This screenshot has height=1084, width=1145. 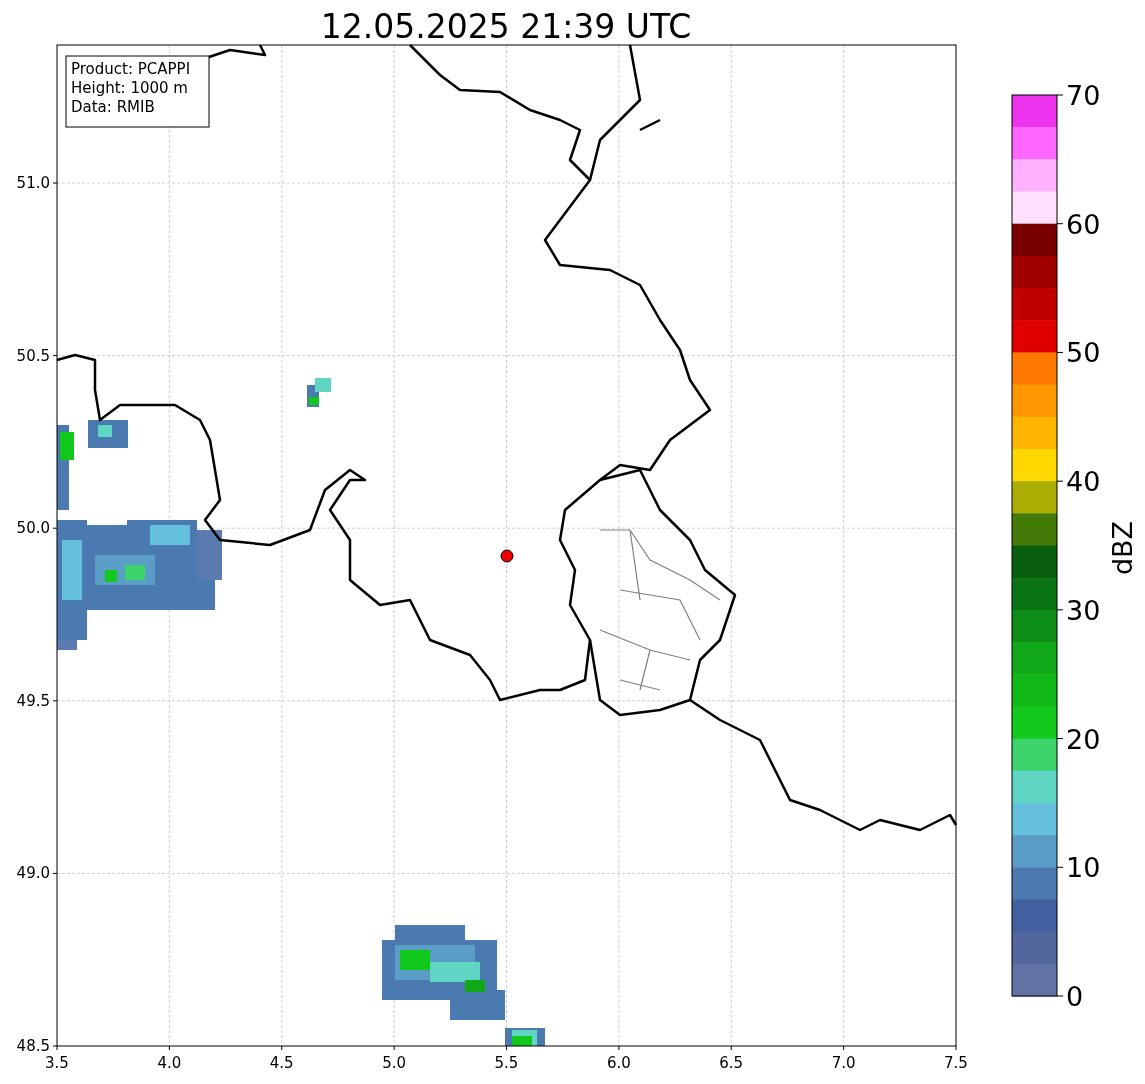 What do you see at coordinates (1083, 353) in the screenshot?
I see `colorbar-tick-label: 50` at bounding box center [1083, 353].